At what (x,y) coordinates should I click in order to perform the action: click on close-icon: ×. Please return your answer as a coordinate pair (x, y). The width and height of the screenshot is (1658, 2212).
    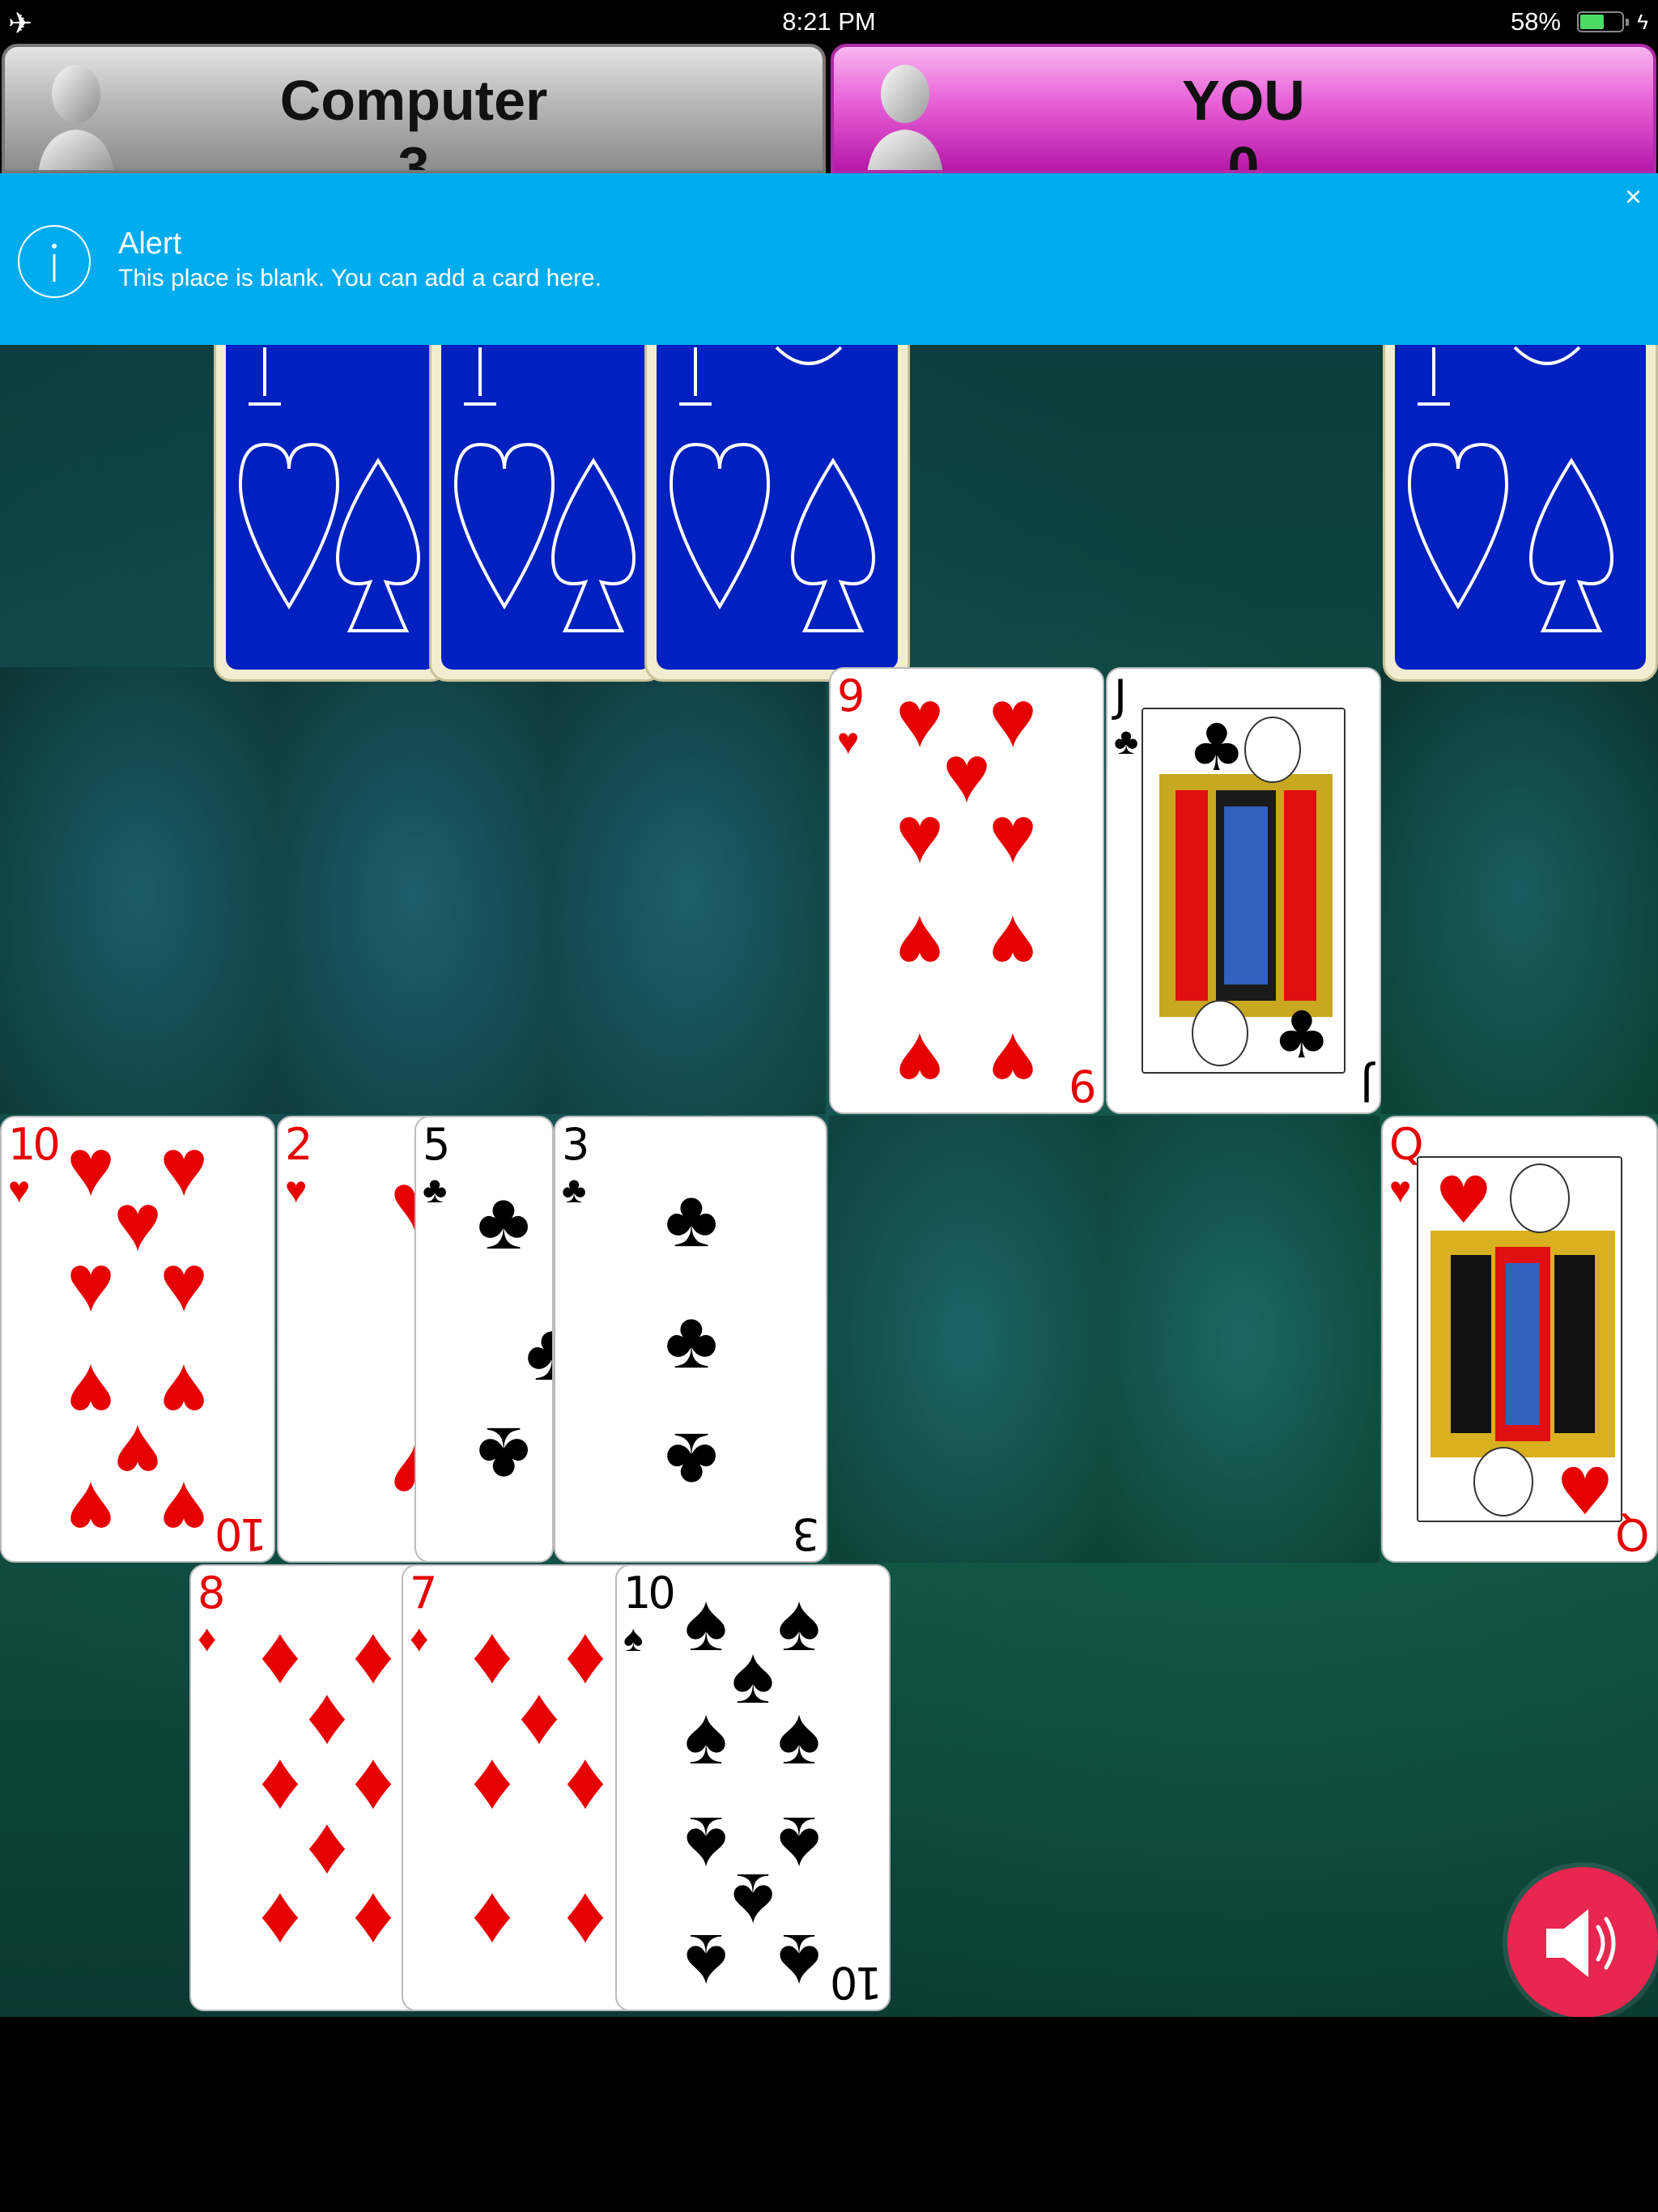
    Looking at the image, I should click on (1633, 197).